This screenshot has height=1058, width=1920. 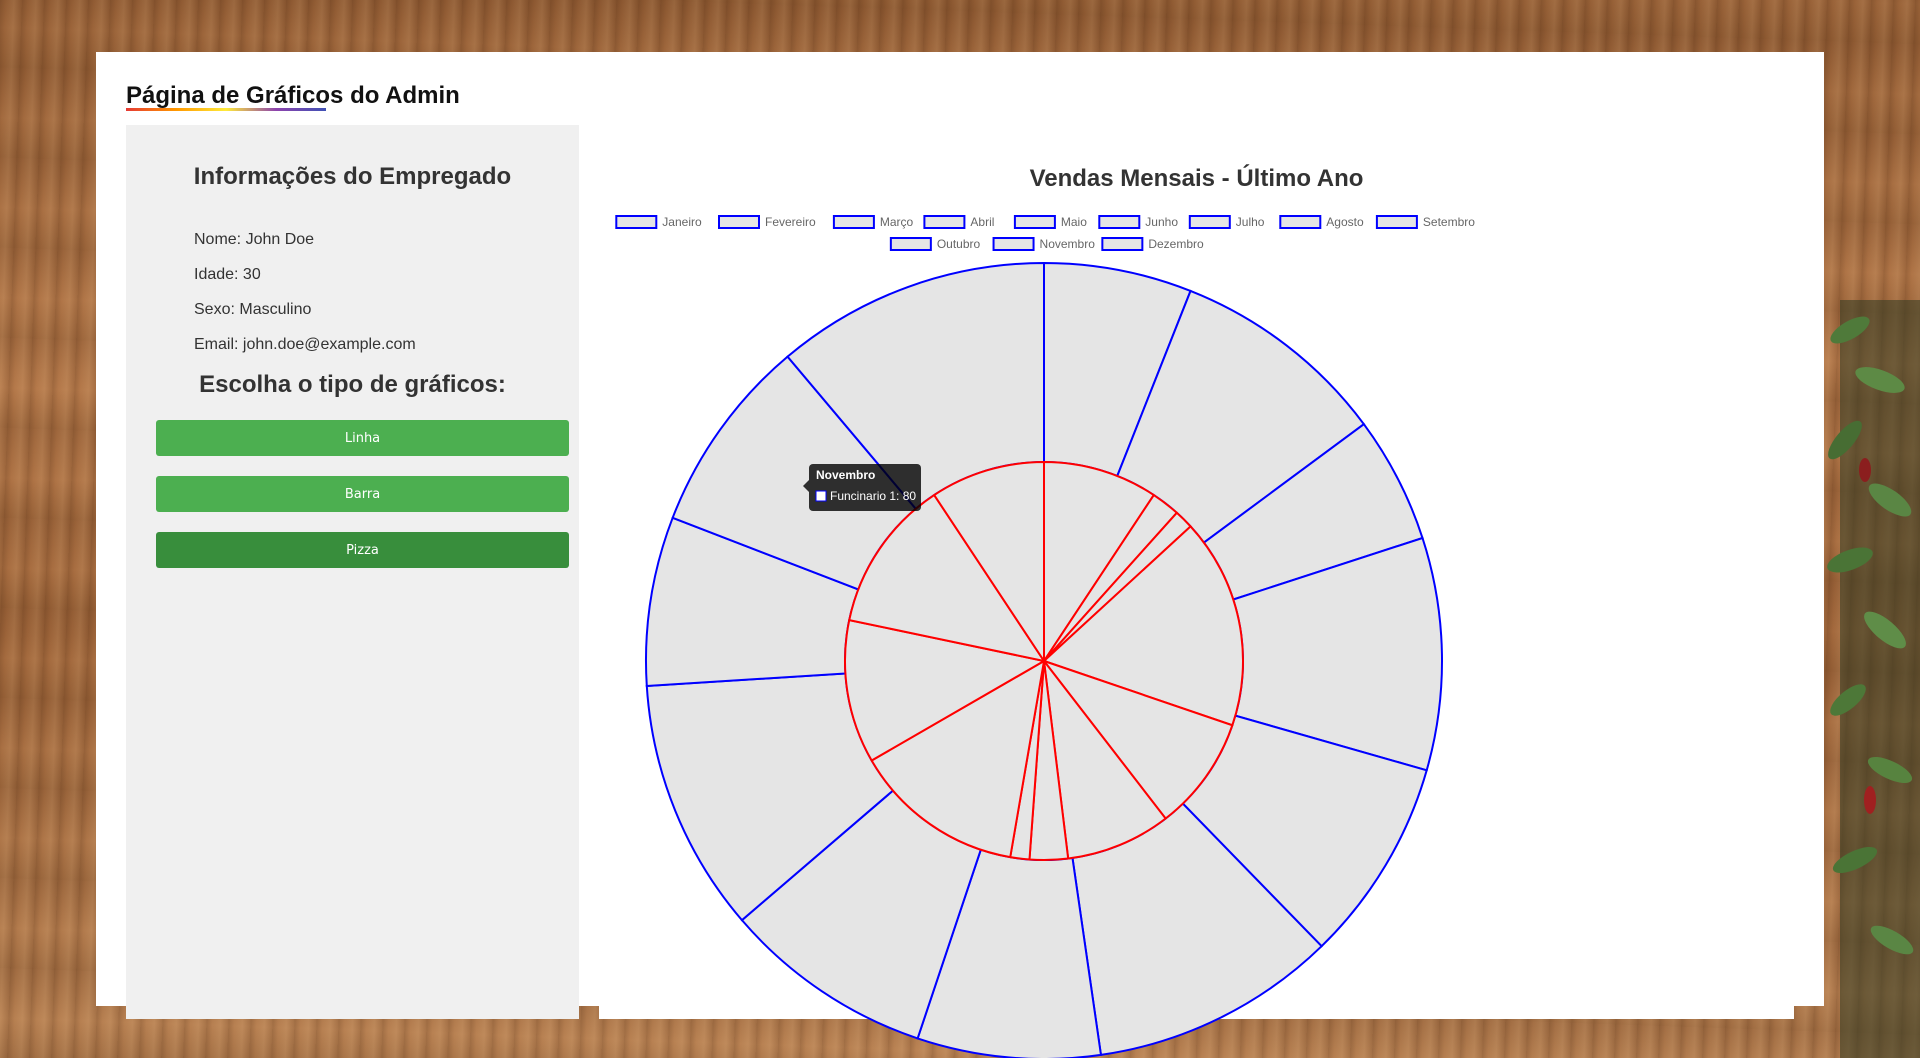 I want to click on bar-chart-button: Barra, so click(x=362, y=494).